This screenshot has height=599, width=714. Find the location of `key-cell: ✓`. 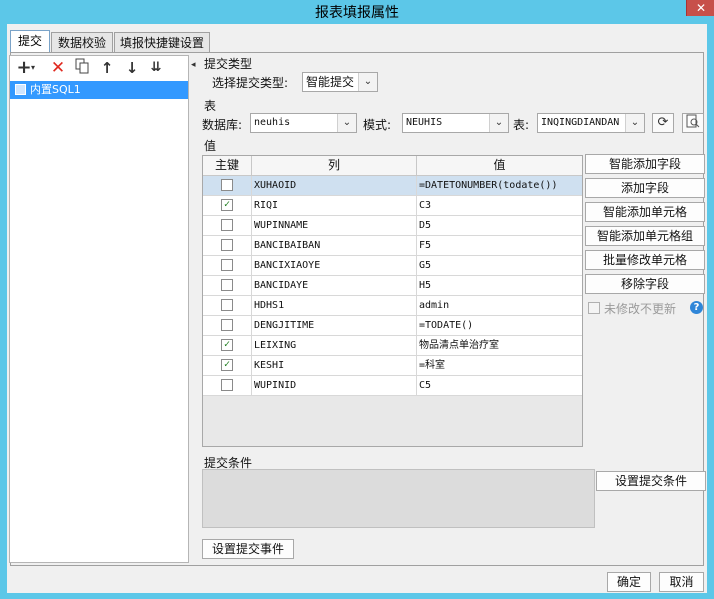

key-cell: ✓ is located at coordinates (227, 205).